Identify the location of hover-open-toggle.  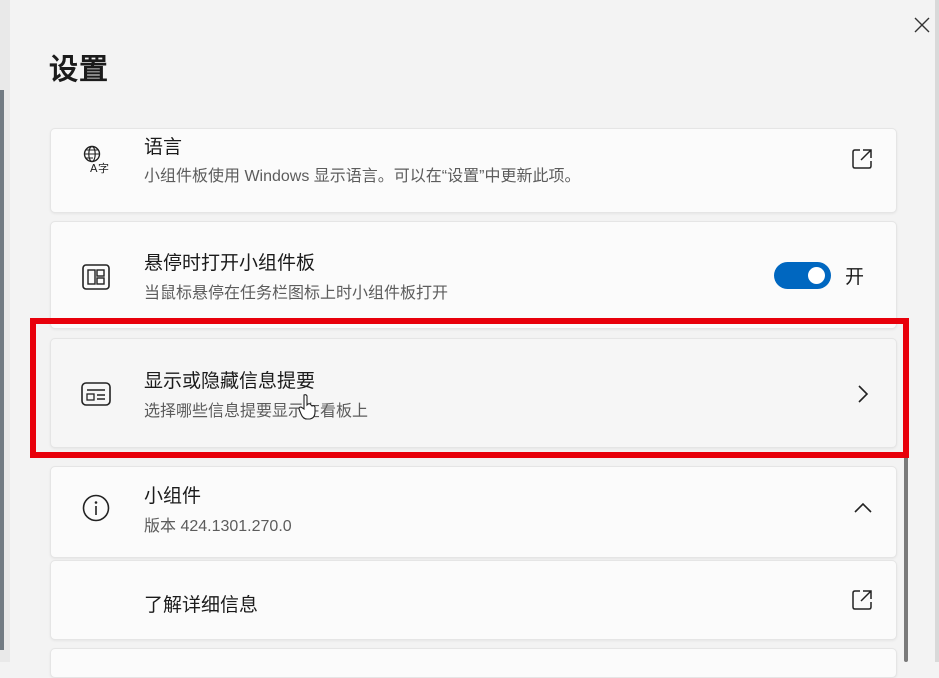
(802, 275).